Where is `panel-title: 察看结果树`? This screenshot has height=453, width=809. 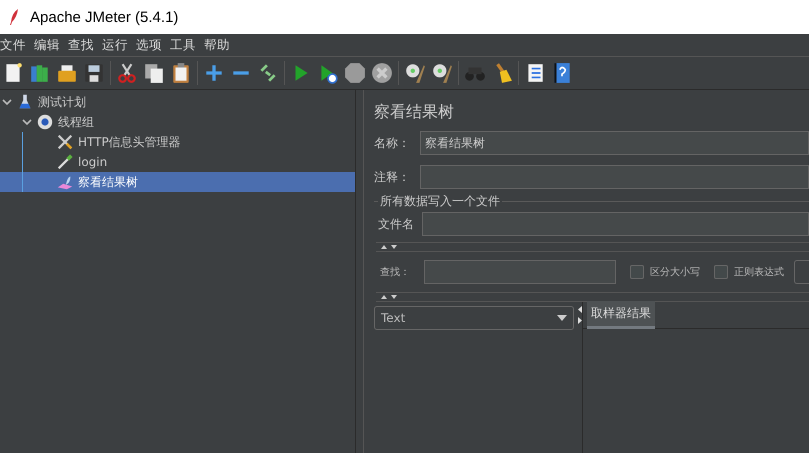
panel-title: 察看结果树 is located at coordinates (414, 112).